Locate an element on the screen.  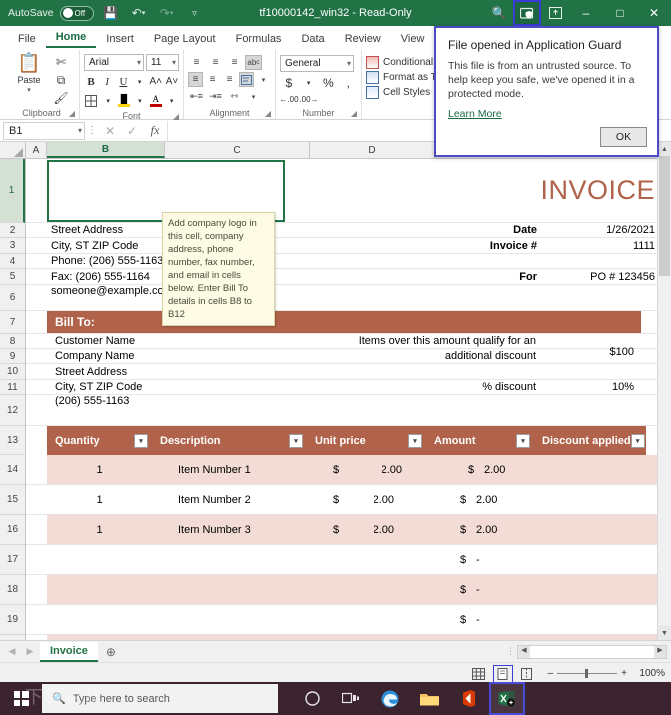
font-color-icon: A is located at coordinates (155, 100).